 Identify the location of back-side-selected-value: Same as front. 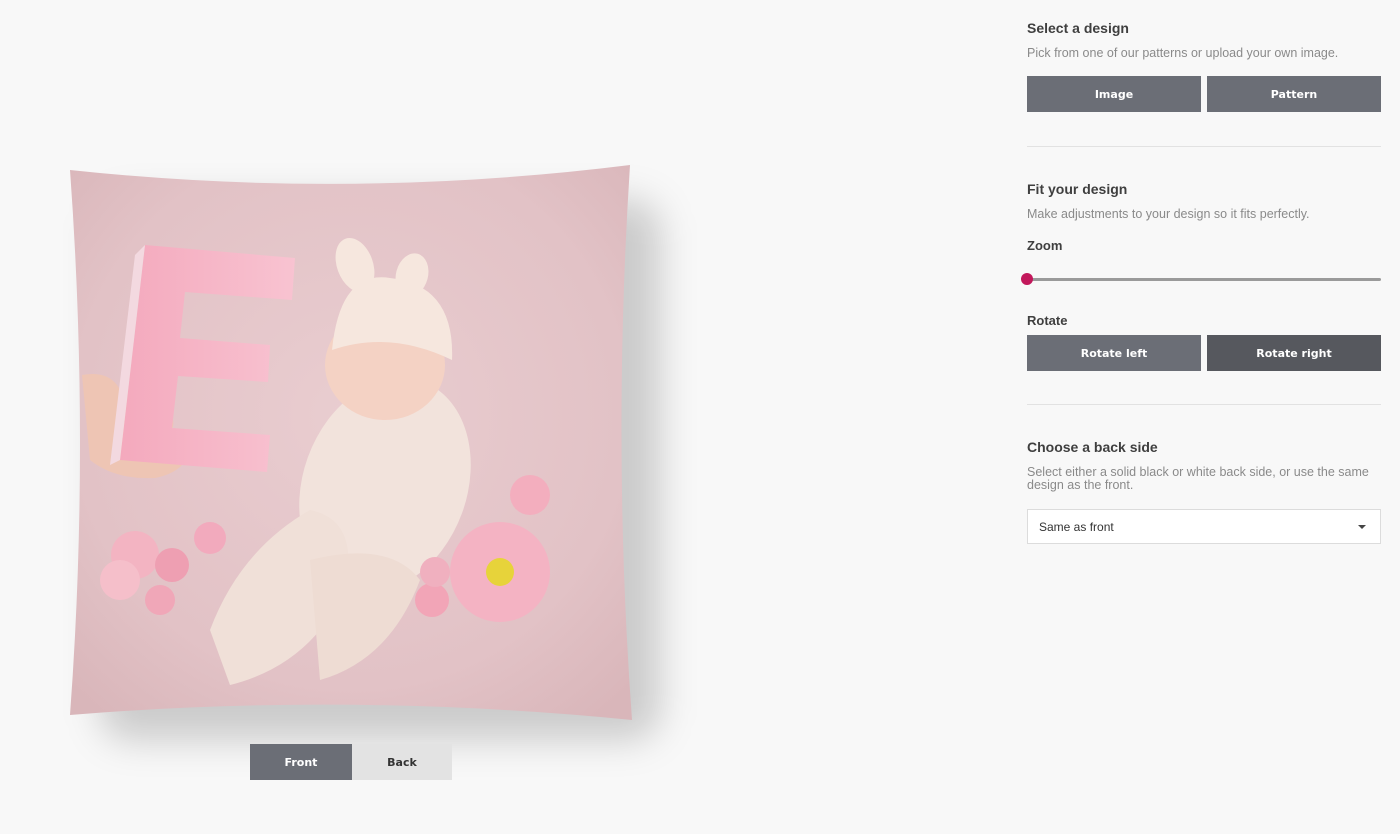
(1076, 527).